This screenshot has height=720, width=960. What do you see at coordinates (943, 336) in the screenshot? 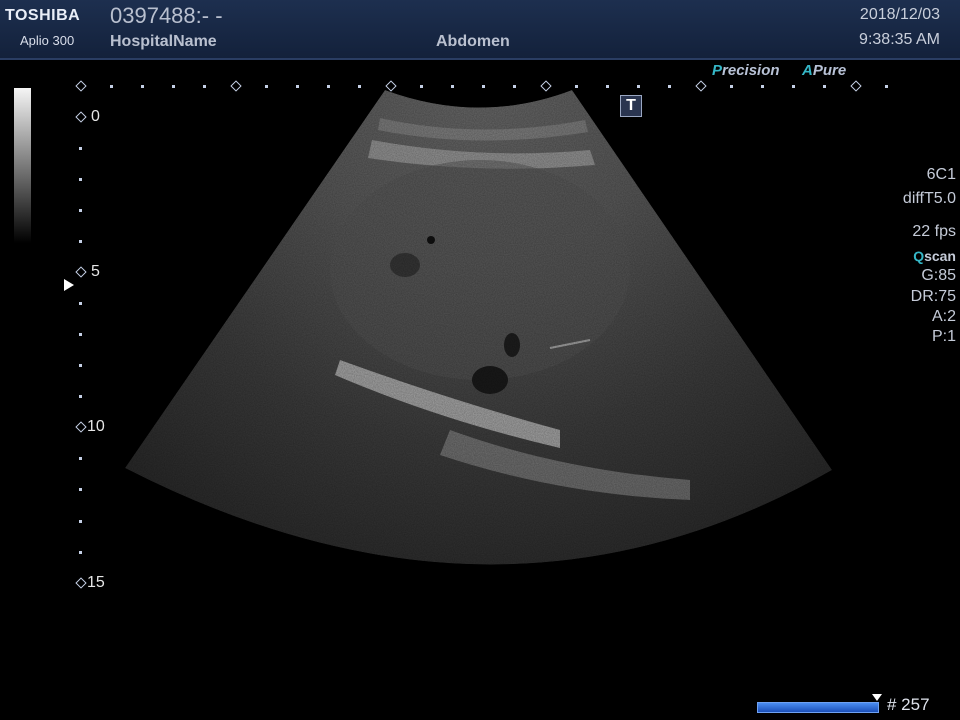
I see `p-value: P:1` at bounding box center [943, 336].